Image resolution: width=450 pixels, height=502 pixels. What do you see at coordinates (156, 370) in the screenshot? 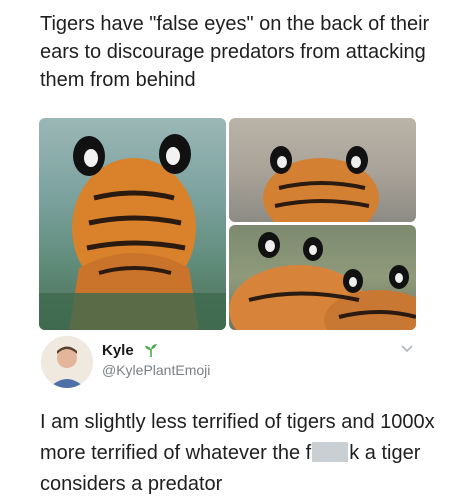
I see `user-handle: @KylePlantEmoji` at bounding box center [156, 370].